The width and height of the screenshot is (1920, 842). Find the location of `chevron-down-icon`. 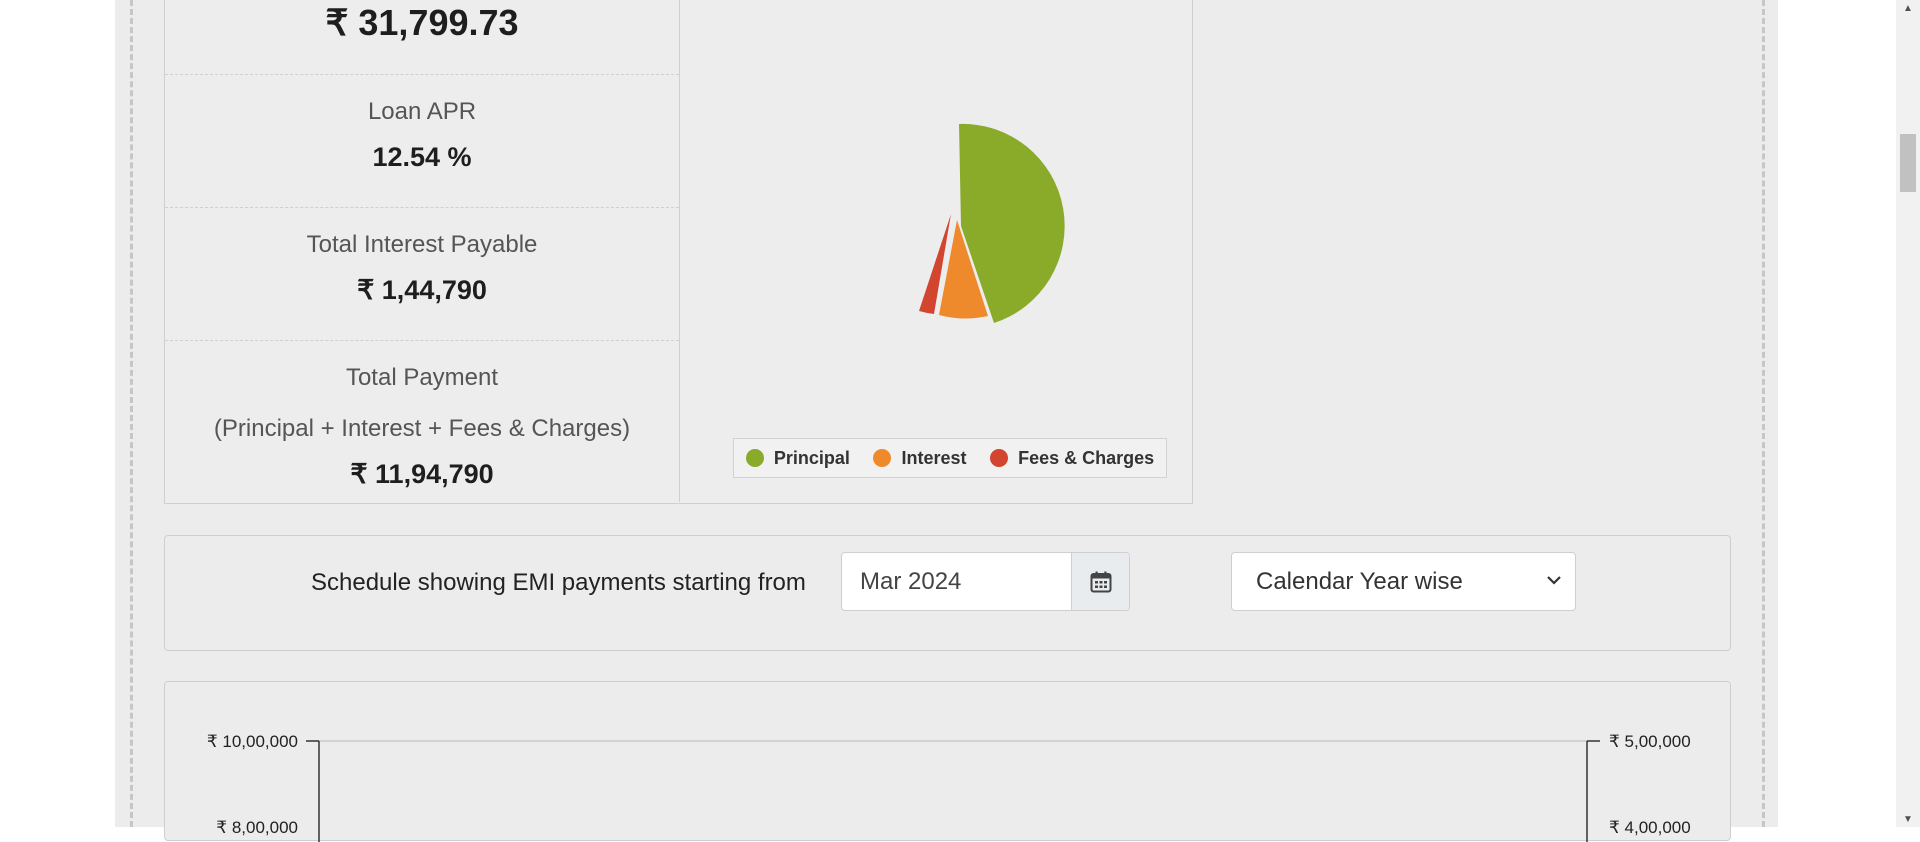

chevron-down-icon is located at coordinates (1554, 580).